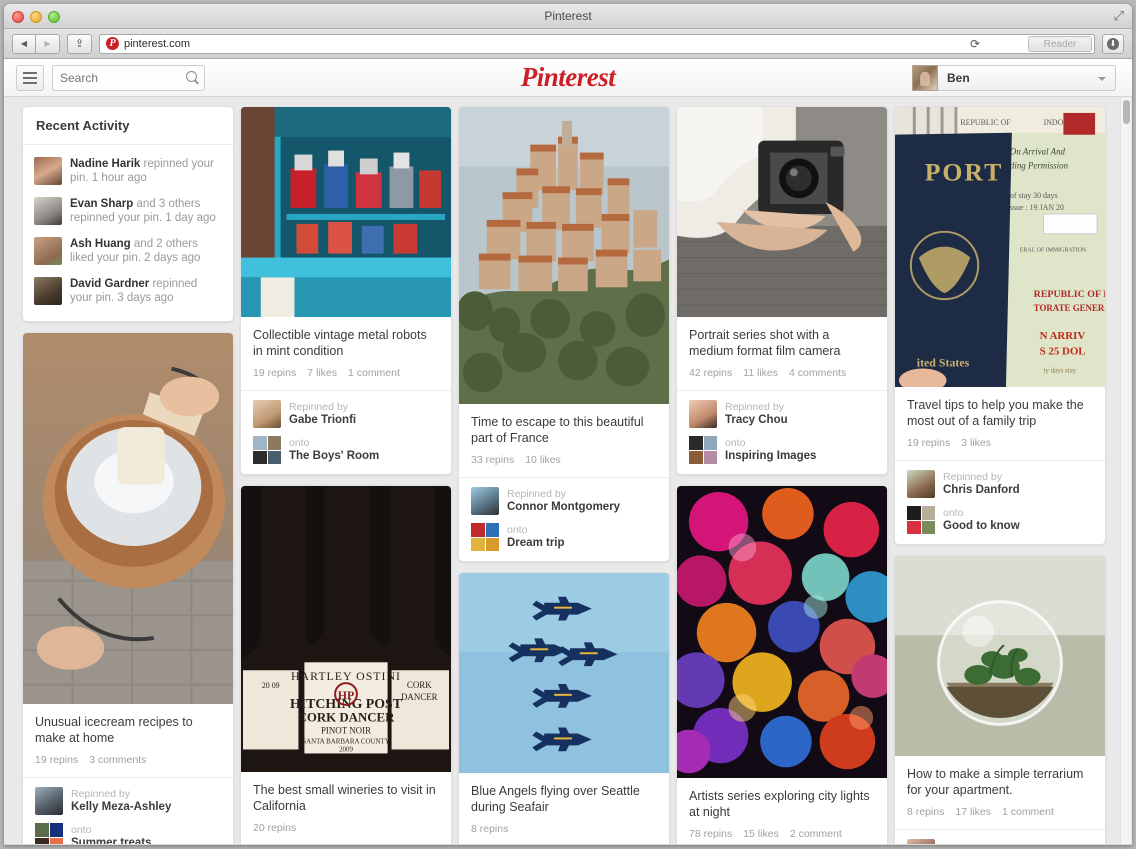 This screenshot has height=849, width=1136. I want to click on pin-repins: 33 repins, so click(493, 460).